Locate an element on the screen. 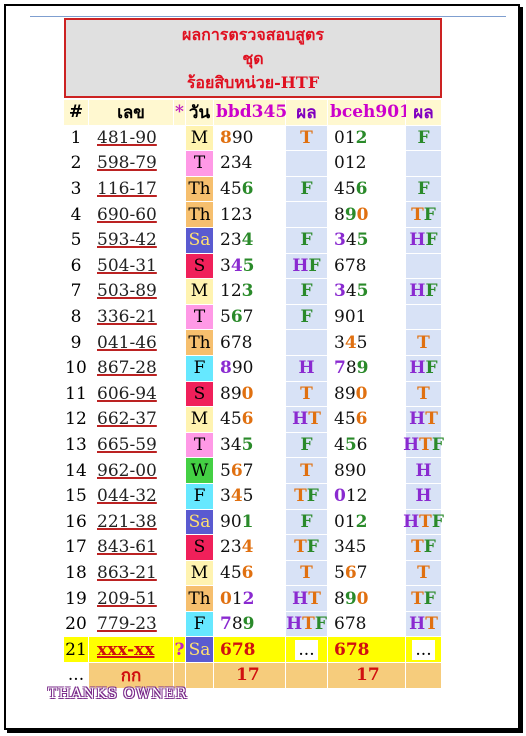 The width and height of the screenshot is (526, 736). row-number: 116-17 is located at coordinates (131, 189).